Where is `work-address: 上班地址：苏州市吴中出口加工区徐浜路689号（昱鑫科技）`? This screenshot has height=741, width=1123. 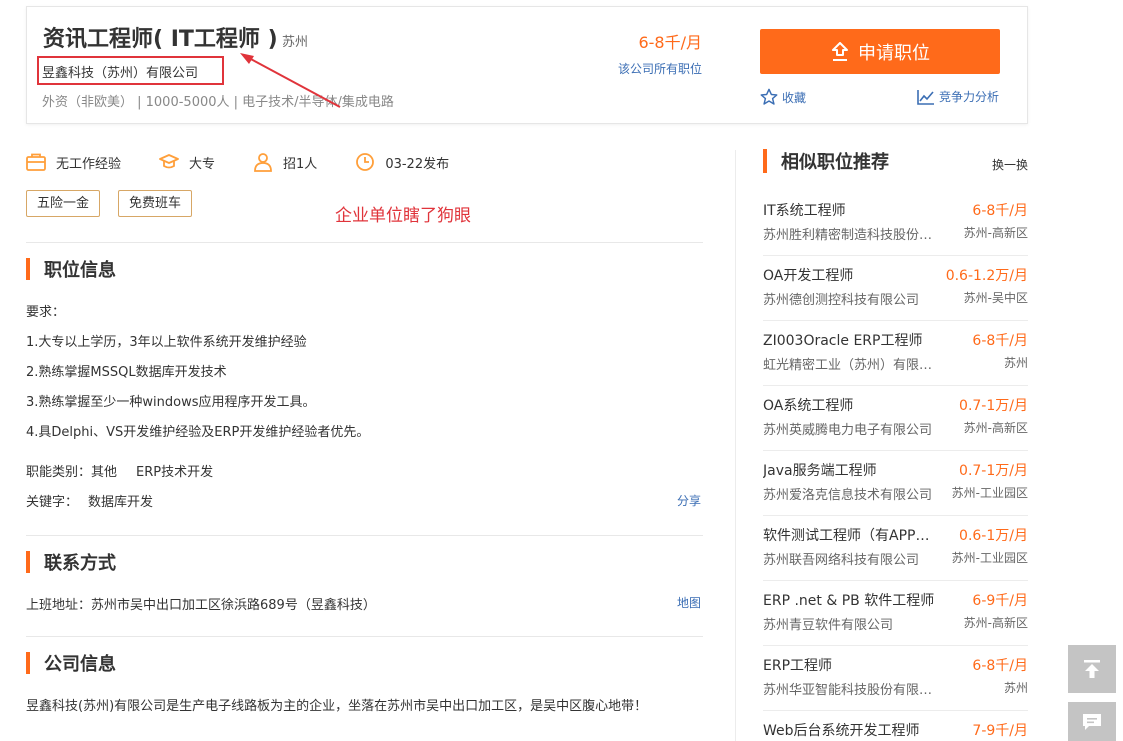
work-address: 上班地址：苏州市吴中出口加工区徐浜路689号（昱鑫科技） is located at coordinates (201, 605).